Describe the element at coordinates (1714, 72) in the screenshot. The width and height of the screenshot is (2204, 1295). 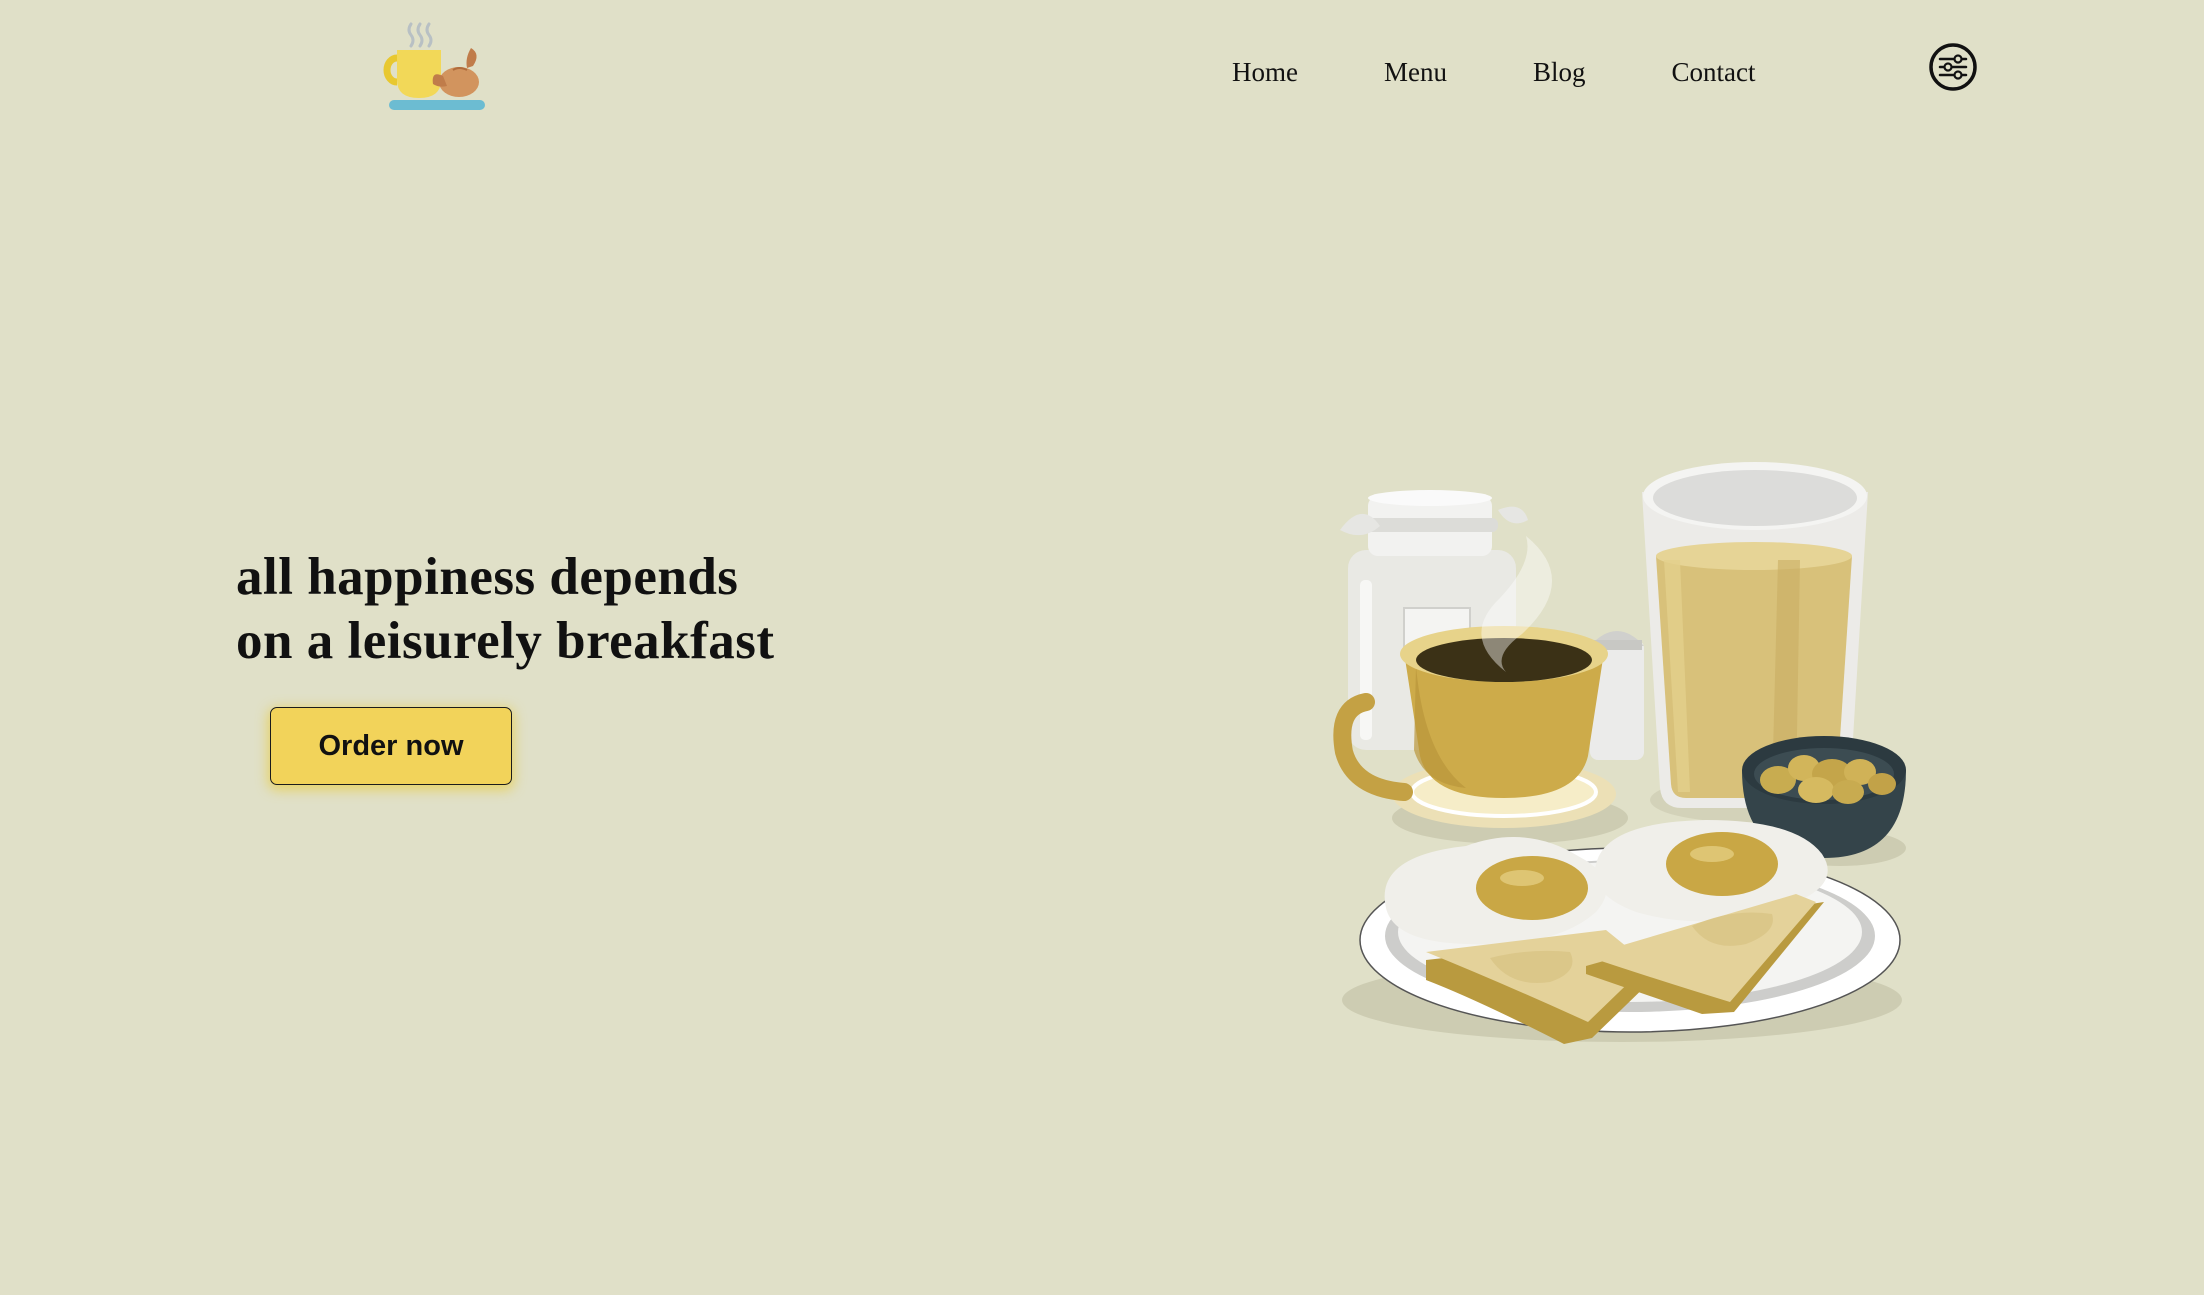
I see `nav-contact: Contact` at that location.